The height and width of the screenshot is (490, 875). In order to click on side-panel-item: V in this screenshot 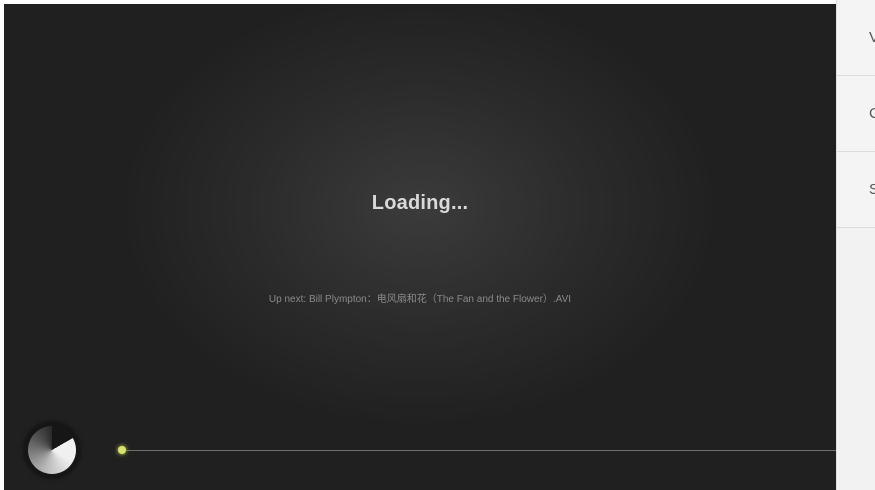, I will do `click(856, 38)`.